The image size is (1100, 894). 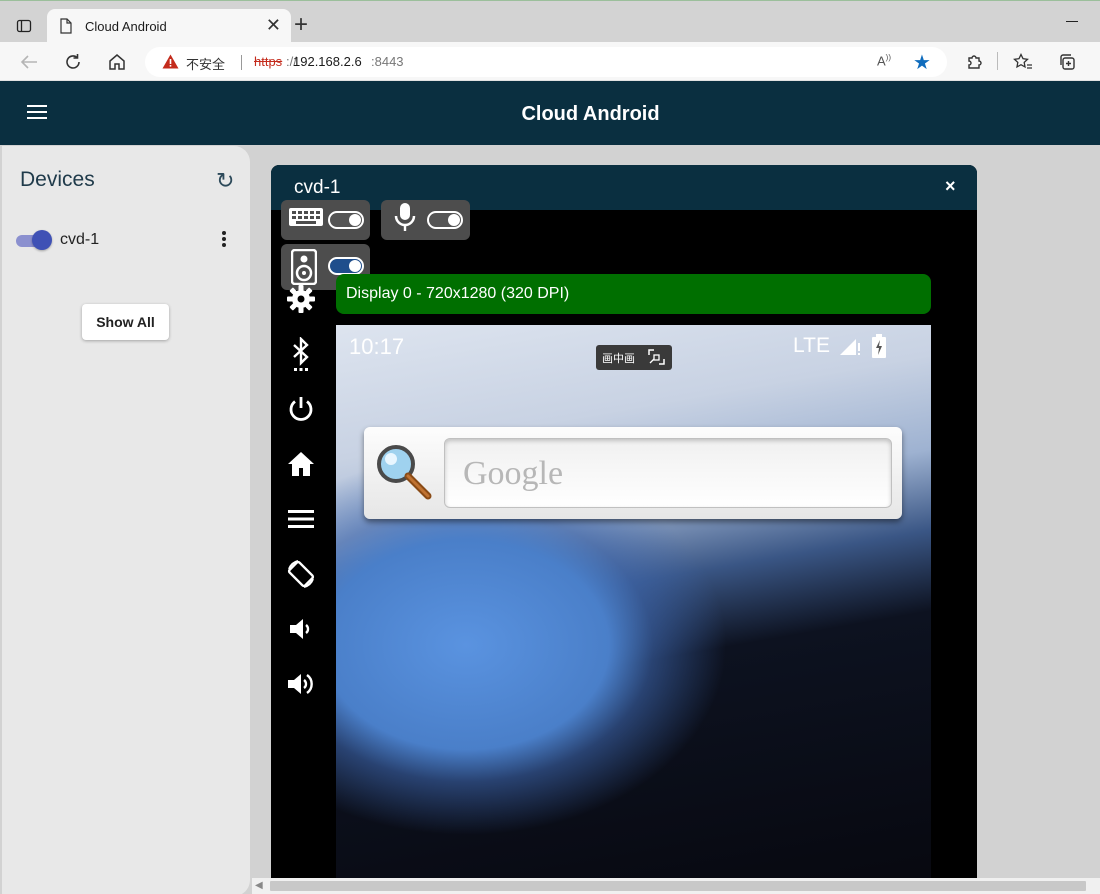 What do you see at coordinates (624, 187) in the screenshot?
I see `device-window-header: cvd-1 ×` at bounding box center [624, 187].